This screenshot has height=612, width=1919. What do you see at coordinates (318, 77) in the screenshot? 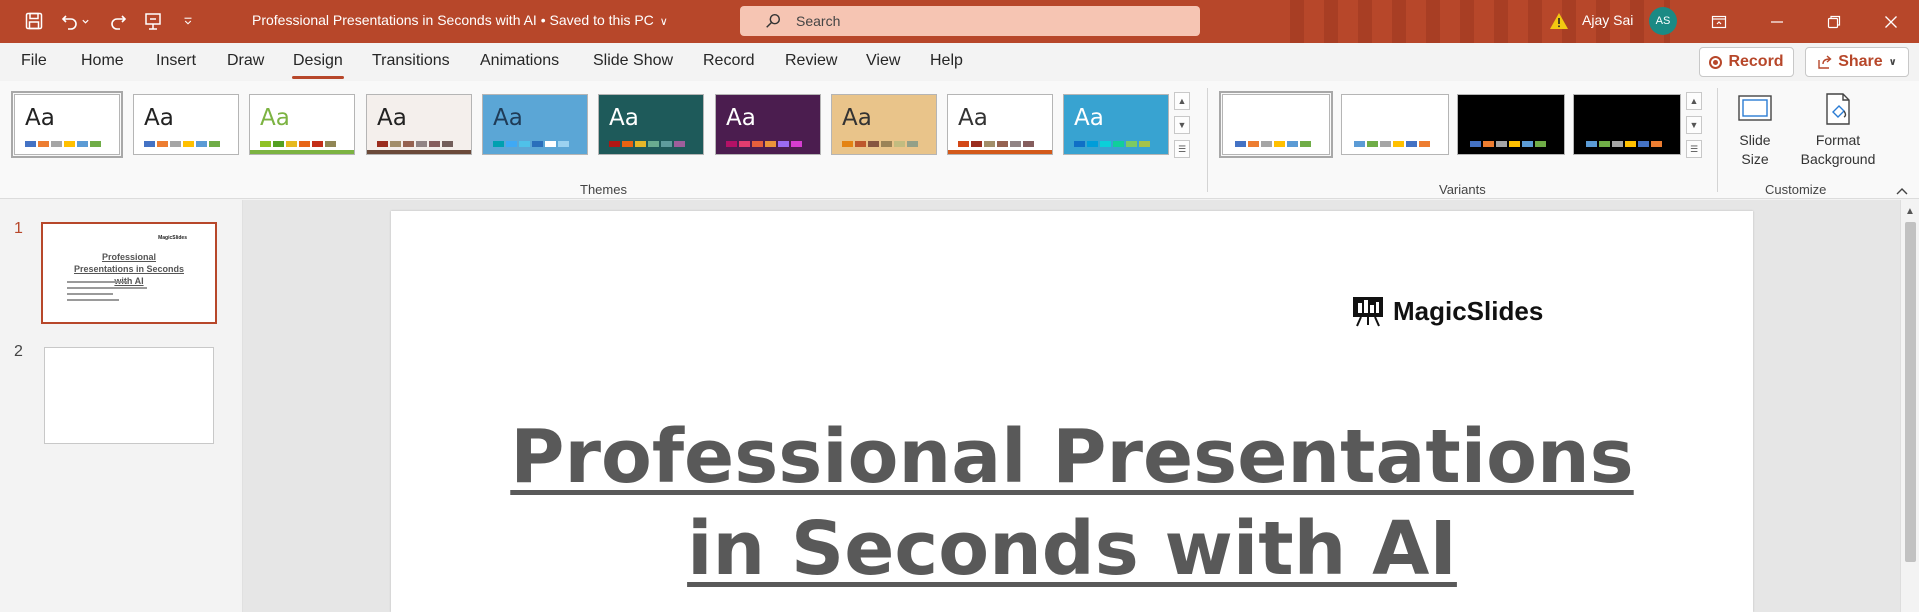
I see `active-tab-indicator` at bounding box center [318, 77].